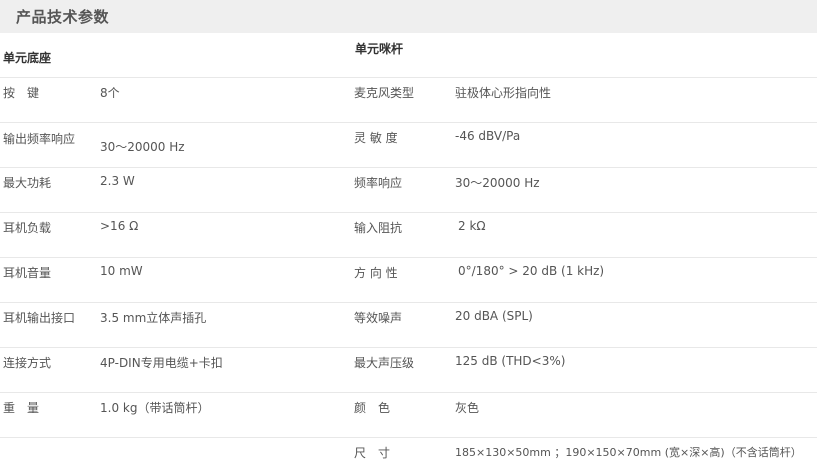 The image size is (817, 469). I want to click on right-spec-value: 20 dBA (SPL), so click(494, 316).